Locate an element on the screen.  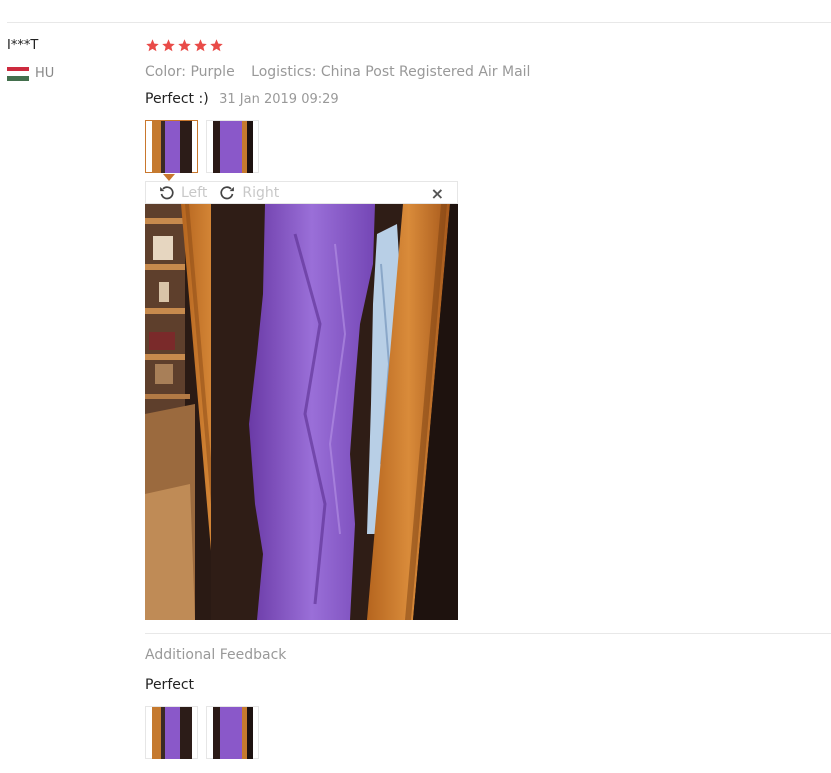
country-code: HU is located at coordinates (45, 73).